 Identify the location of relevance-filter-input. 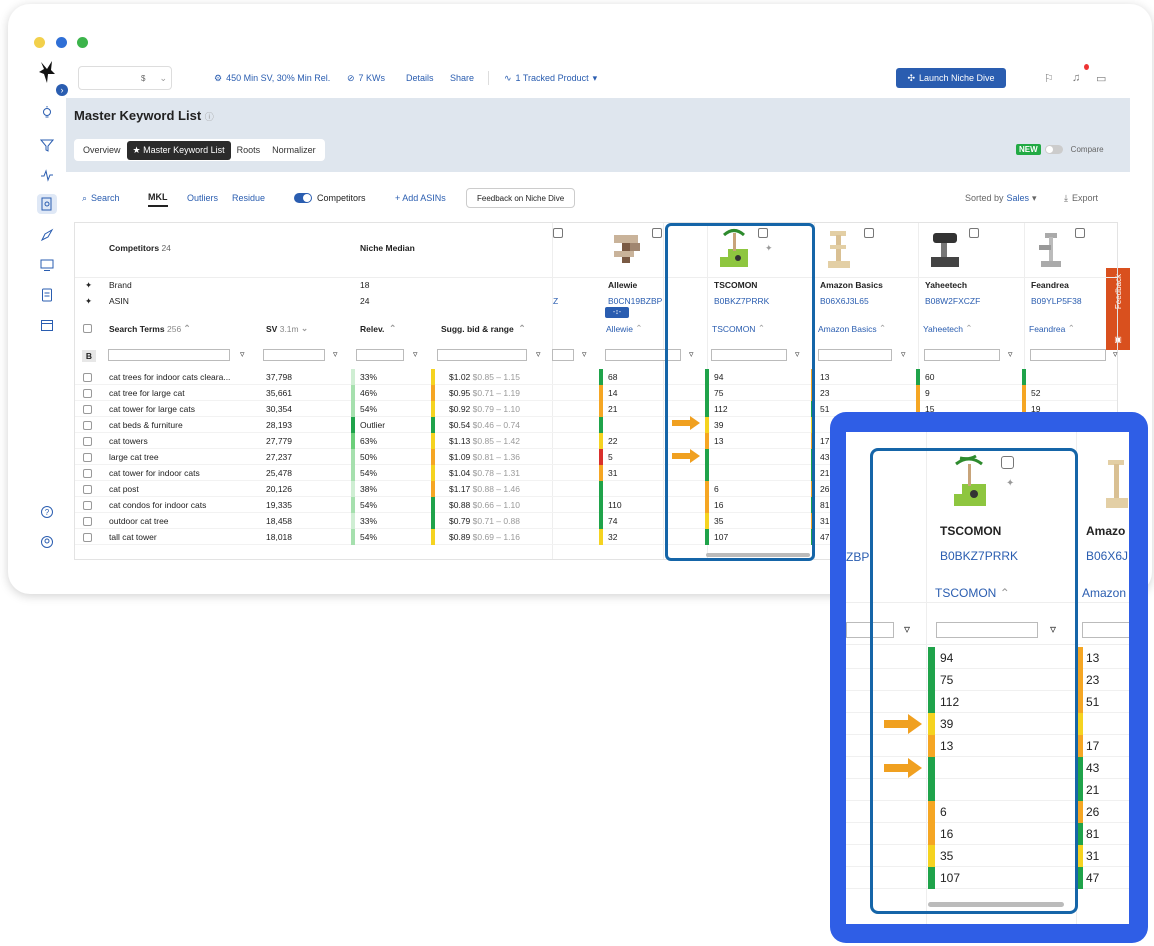
(380, 355).